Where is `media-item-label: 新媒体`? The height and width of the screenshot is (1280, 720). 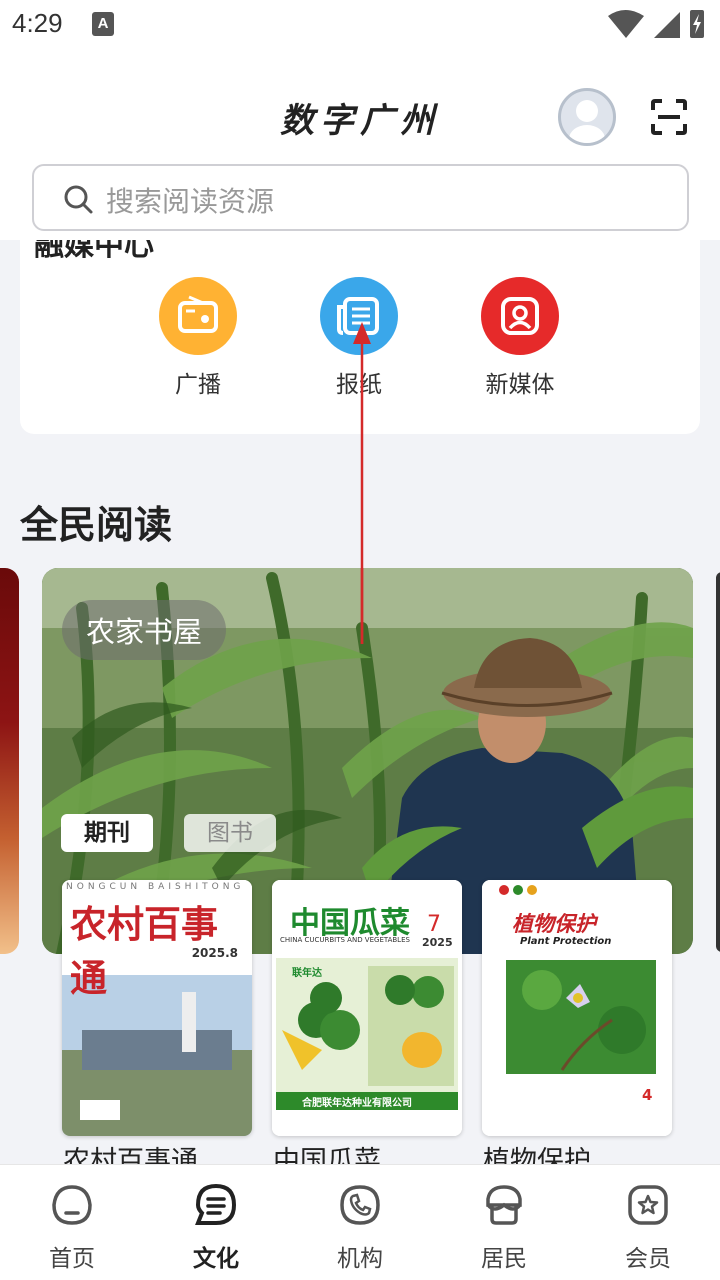
media-item-label: 新媒体 is located at coordinates (520, 385).